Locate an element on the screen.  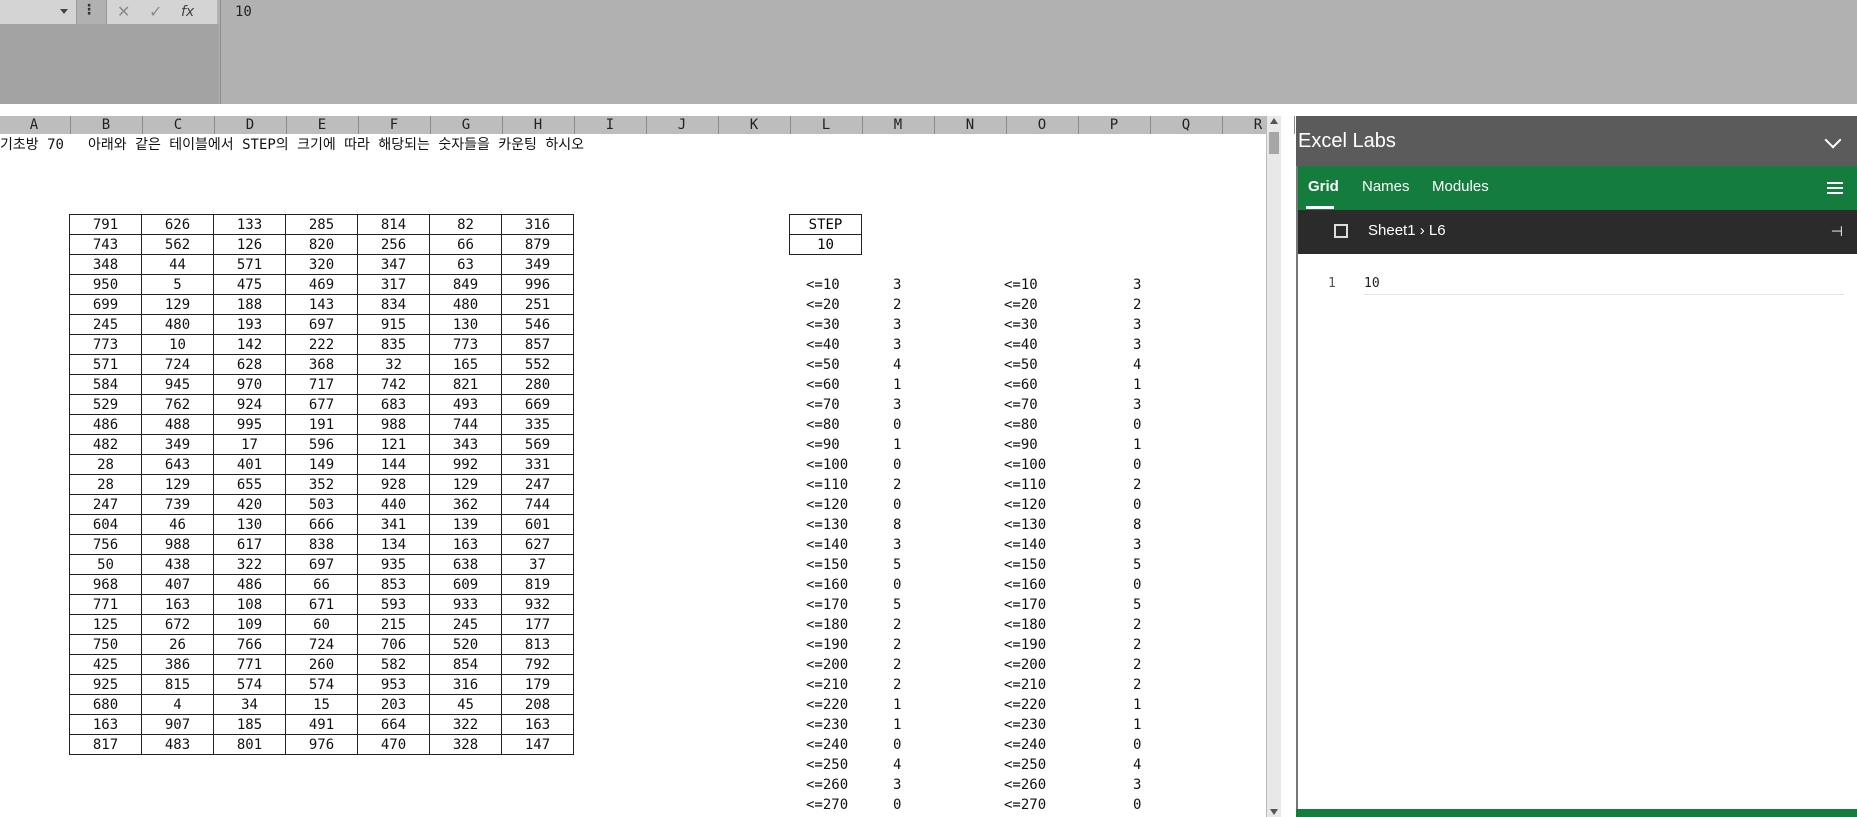
range-count: 0 is located at coordinates (897, 505).